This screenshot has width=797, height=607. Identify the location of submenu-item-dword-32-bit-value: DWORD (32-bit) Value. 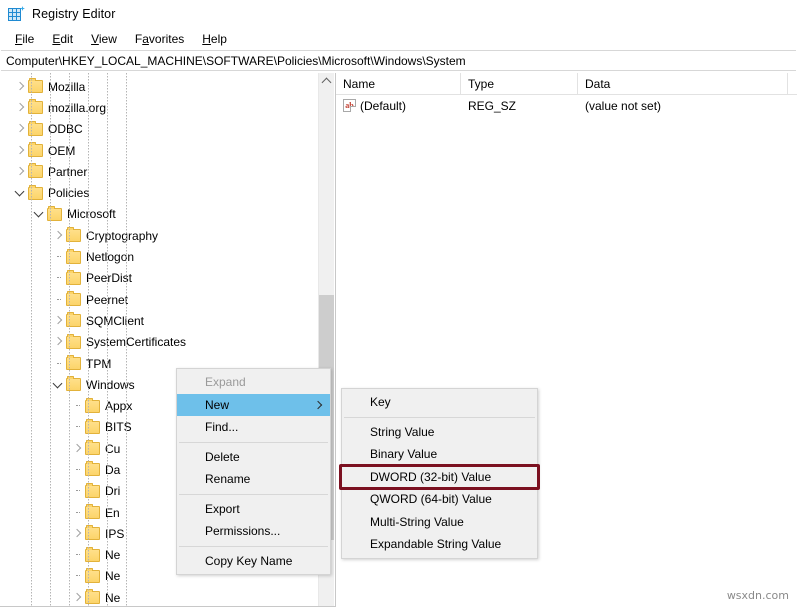
(439, 477).